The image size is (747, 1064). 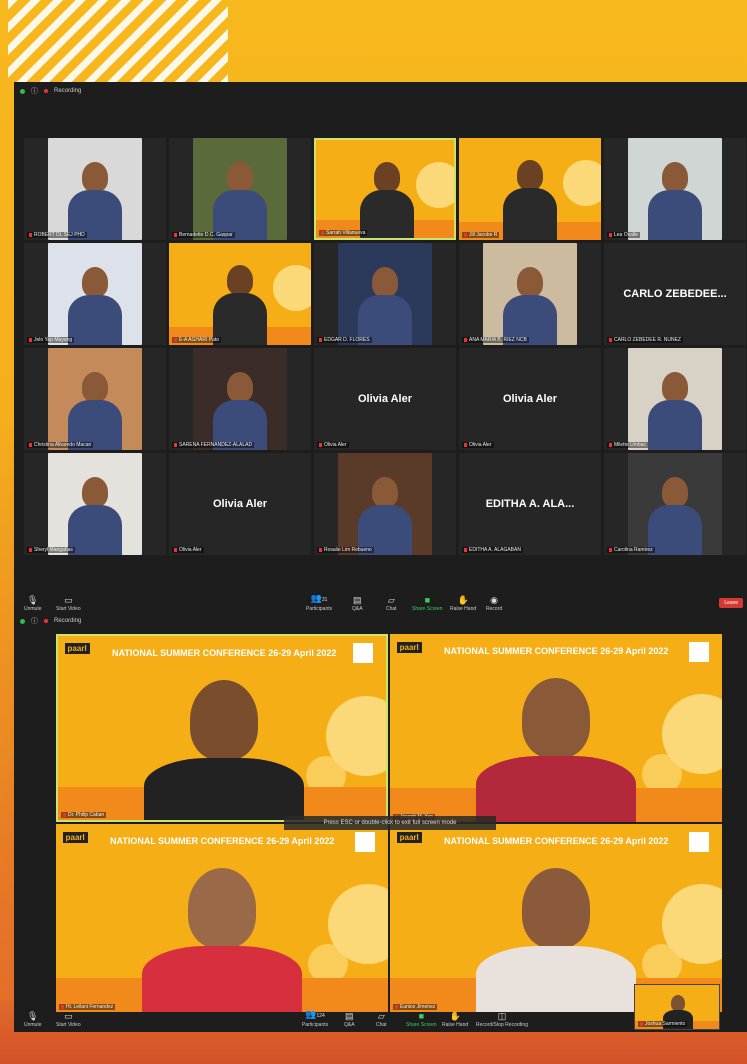 What do you see at coordinates (502, 1016) in the screenshot?
I see `record-icon: ◫` at bounding box center [502, 1016].